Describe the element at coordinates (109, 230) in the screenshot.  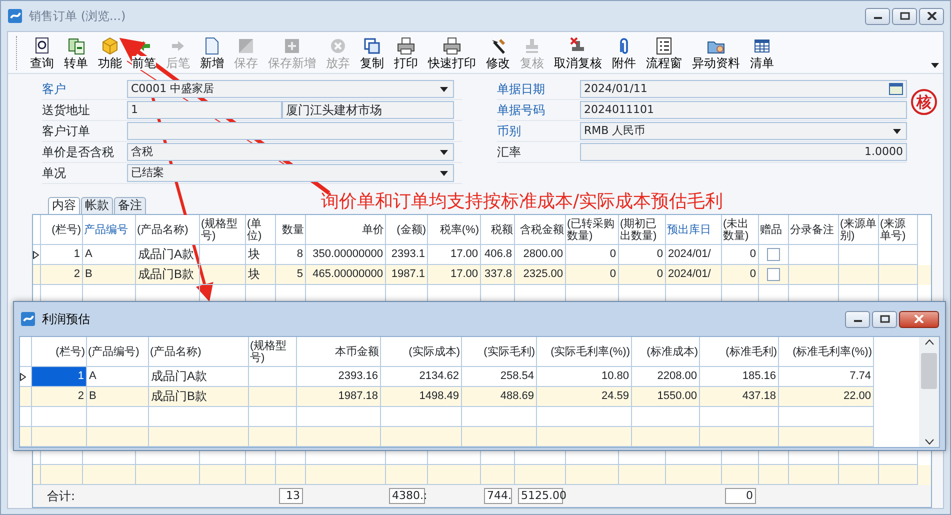
I see `column-header: 产品编号` at that location.